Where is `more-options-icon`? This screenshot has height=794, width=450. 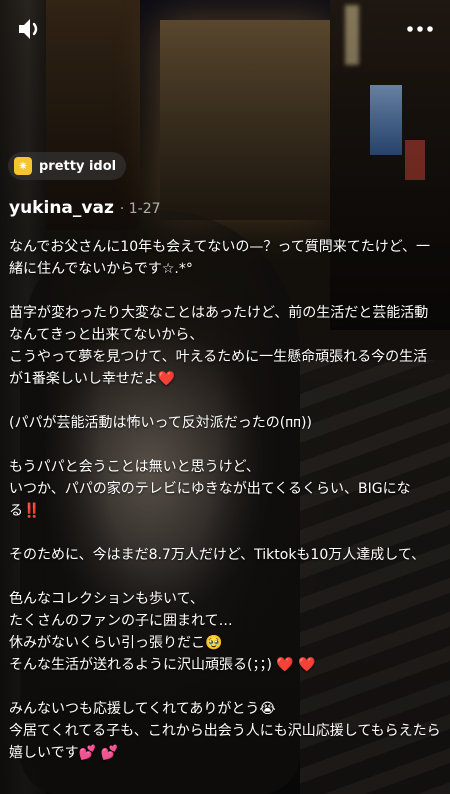 more-options-icon is located at coordinates (420, 29).